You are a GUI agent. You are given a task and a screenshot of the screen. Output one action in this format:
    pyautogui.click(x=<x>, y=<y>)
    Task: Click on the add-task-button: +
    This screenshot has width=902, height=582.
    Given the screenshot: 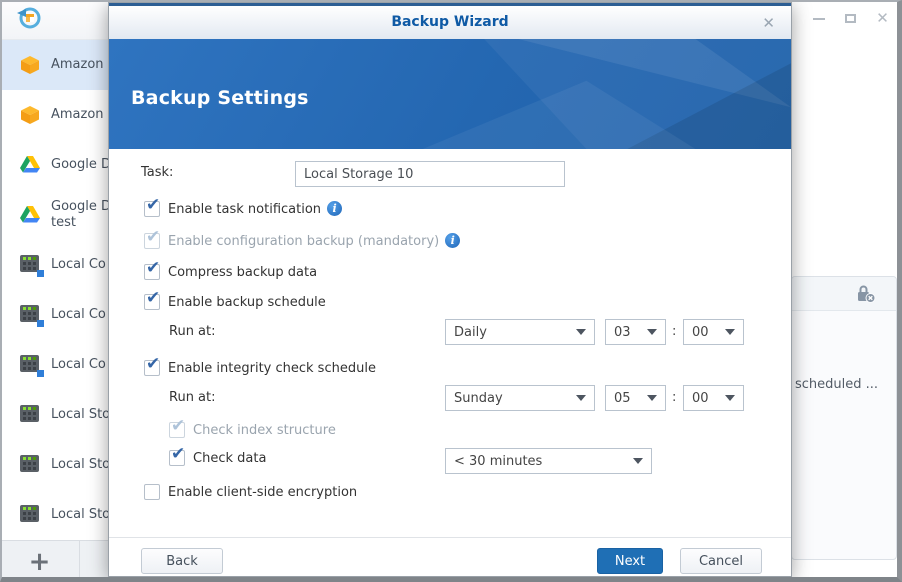 What is the action you would take?
    pyautogui.click(x=40, y=561)
    